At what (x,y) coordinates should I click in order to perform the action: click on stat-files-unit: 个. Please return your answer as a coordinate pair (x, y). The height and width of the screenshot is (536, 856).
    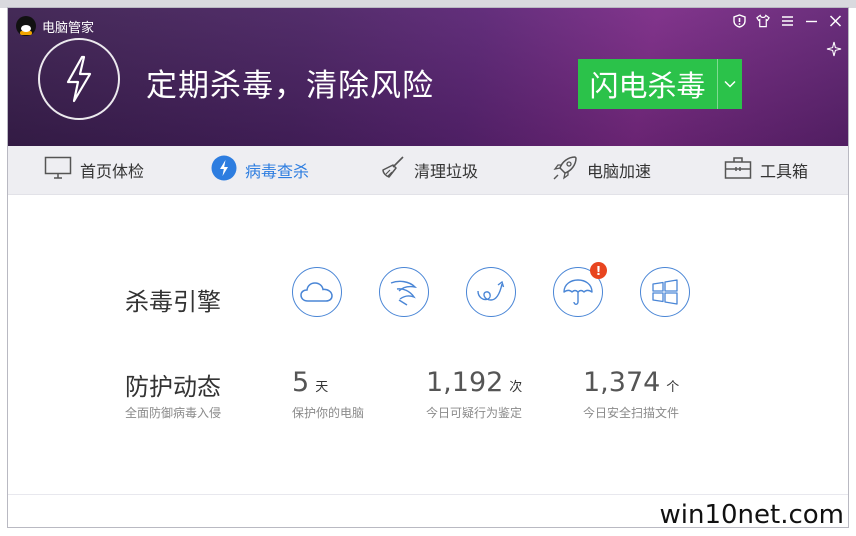
    Looking at the image, I should click on (673, 387).